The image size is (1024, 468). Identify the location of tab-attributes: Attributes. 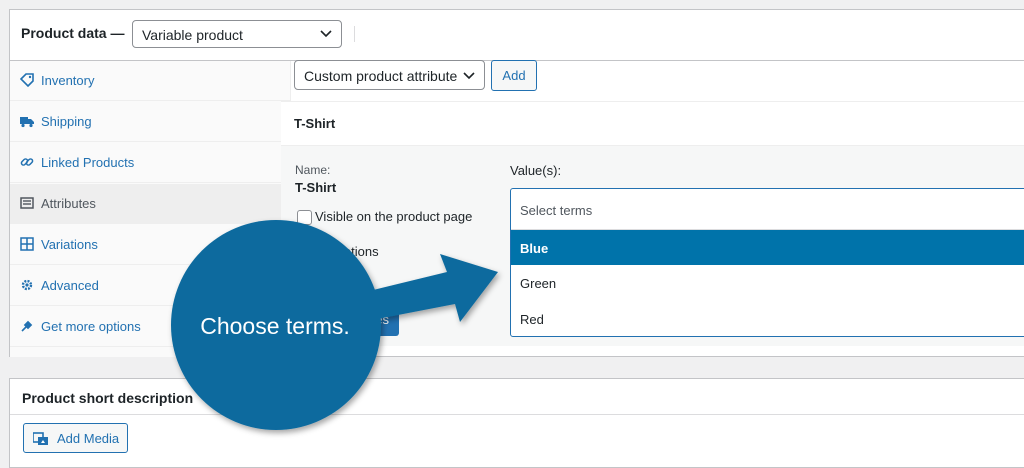
(150, 204).